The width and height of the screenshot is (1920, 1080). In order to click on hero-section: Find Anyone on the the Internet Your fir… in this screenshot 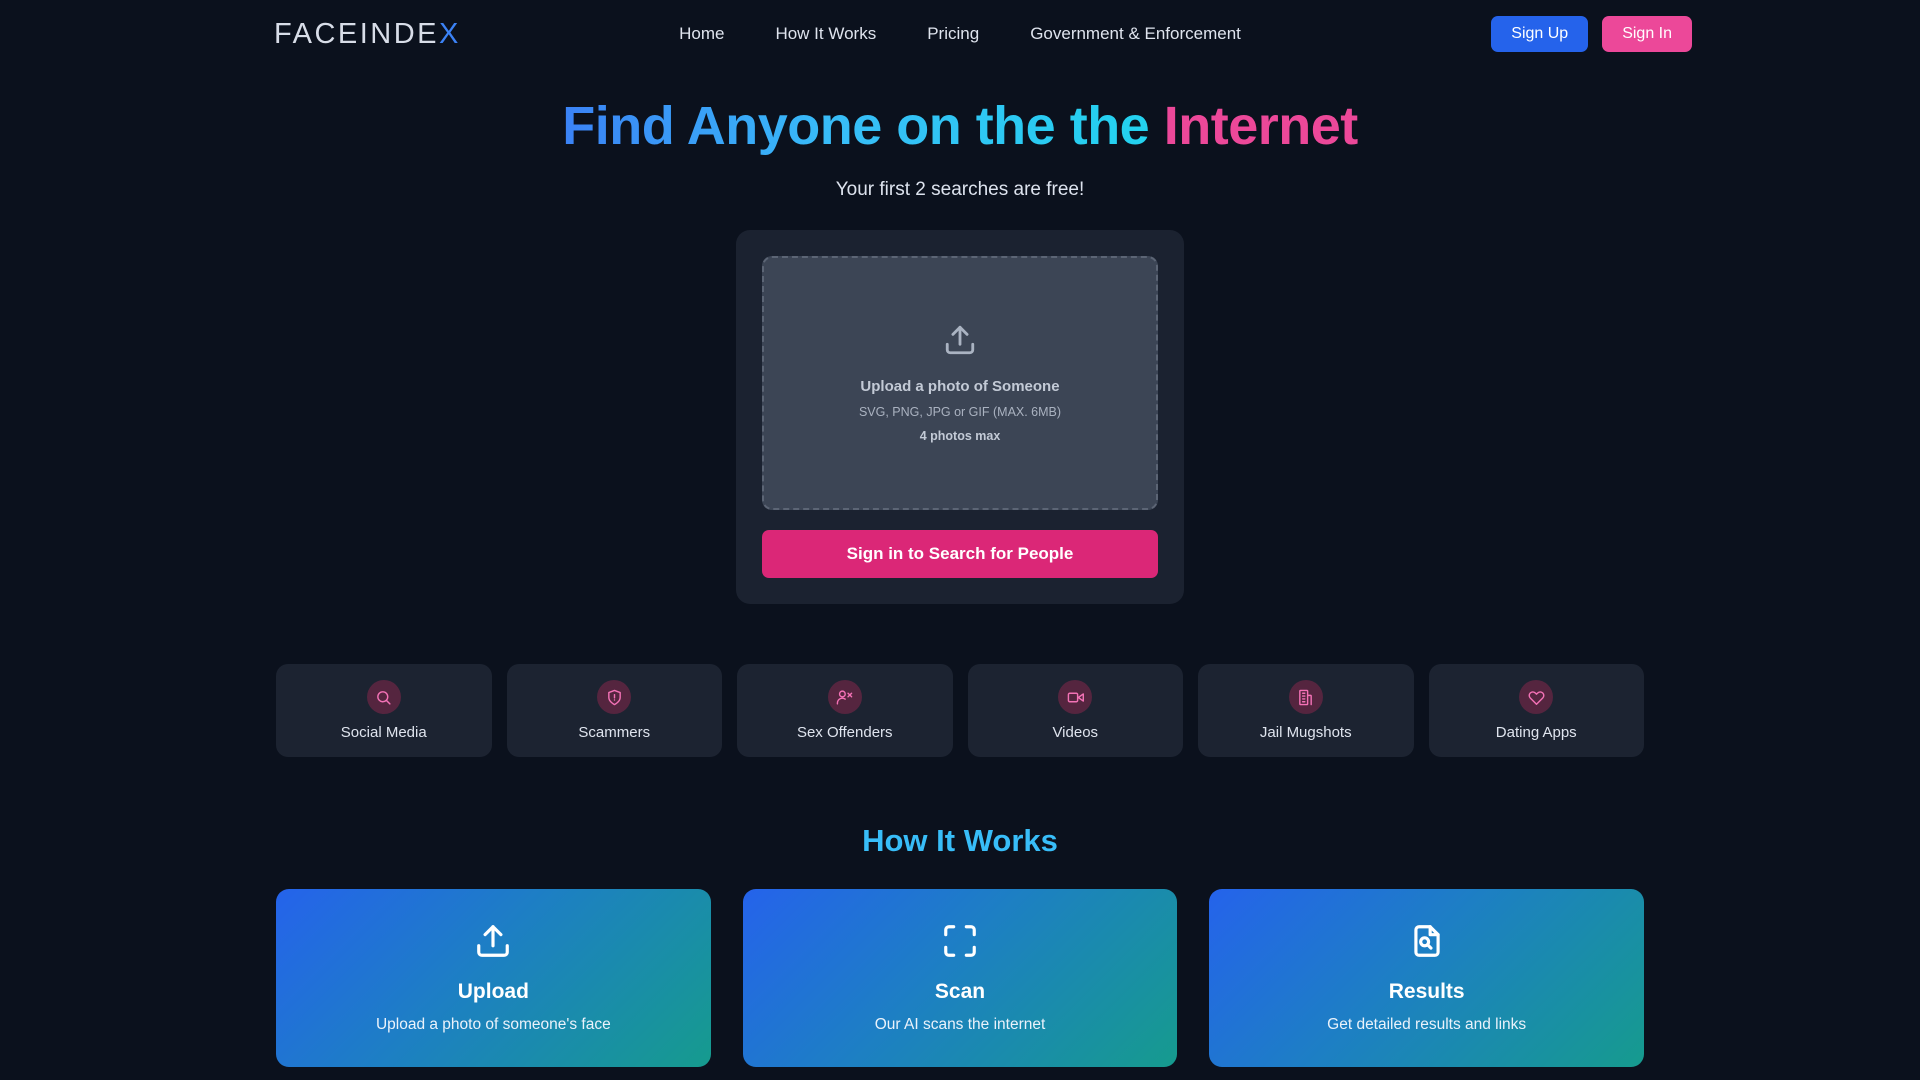, I will do `click(960, 148)`.